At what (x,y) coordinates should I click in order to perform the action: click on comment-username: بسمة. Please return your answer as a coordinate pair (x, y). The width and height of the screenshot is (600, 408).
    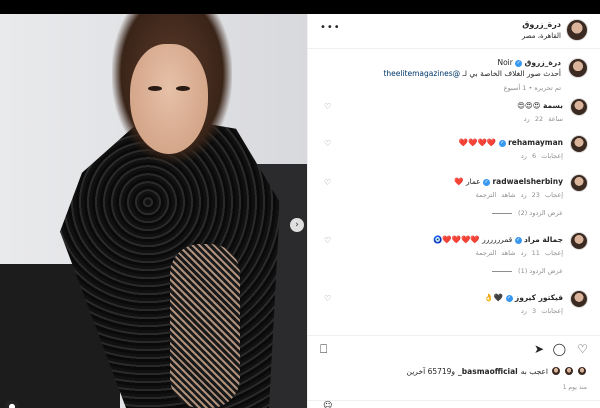
    Looking at the image, I should click on (553, 105).